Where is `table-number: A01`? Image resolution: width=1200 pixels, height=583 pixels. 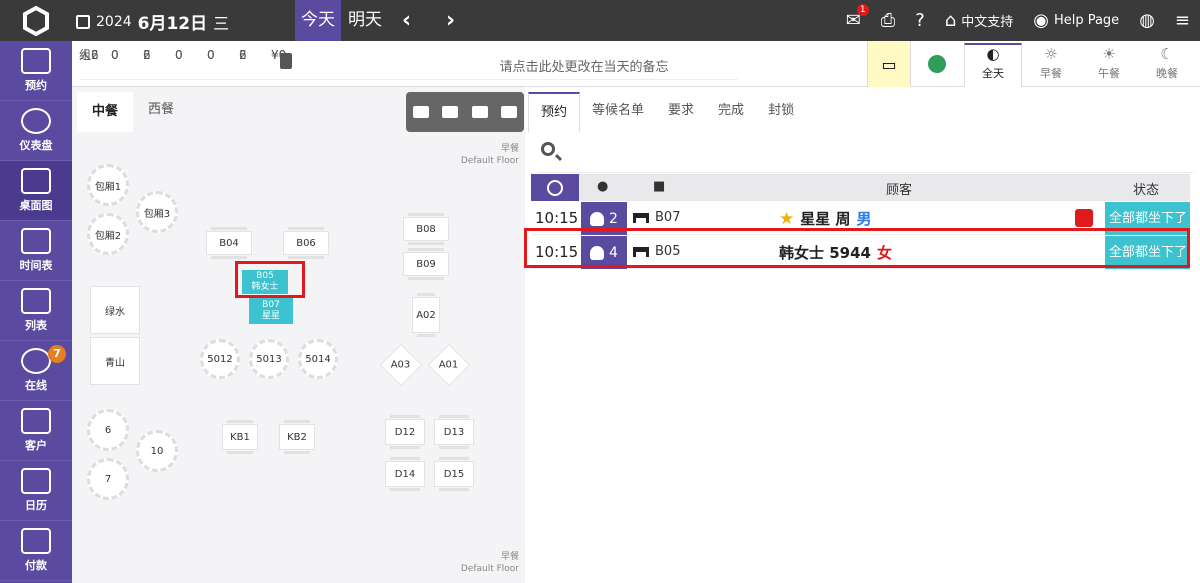
table-number: A01 is located at coordinates (449, 365).